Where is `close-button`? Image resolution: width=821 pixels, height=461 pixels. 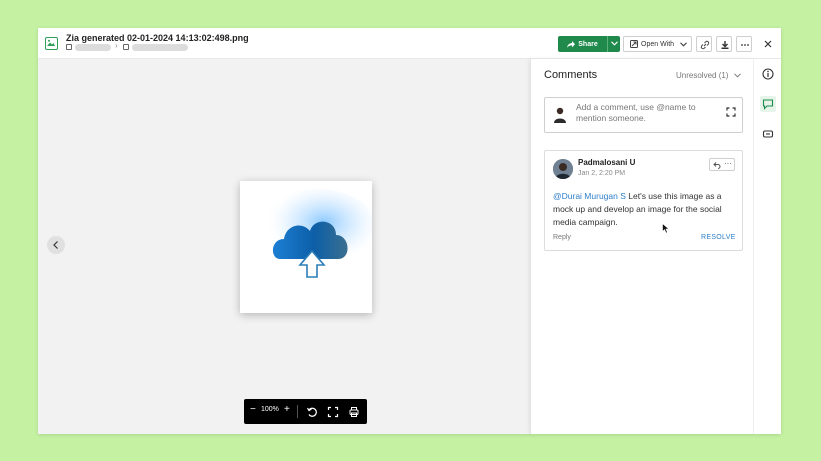 close-button is located at coordinates (768, 43).